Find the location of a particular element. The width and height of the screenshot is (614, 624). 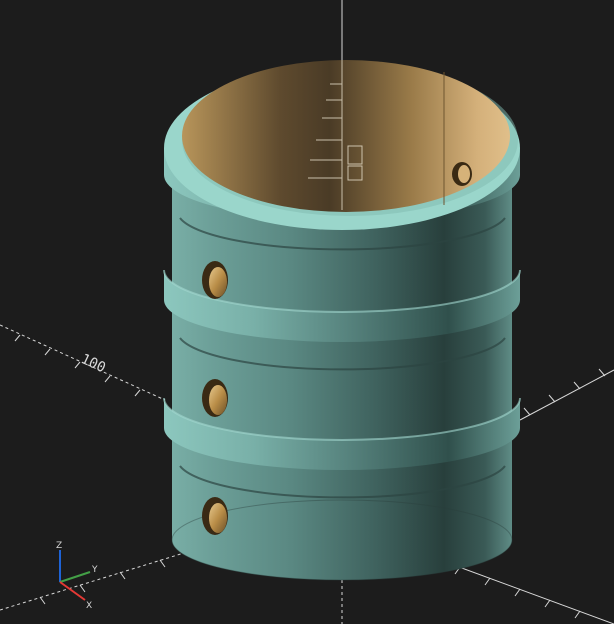

barrel-interior is located at coordinates (346, 136).